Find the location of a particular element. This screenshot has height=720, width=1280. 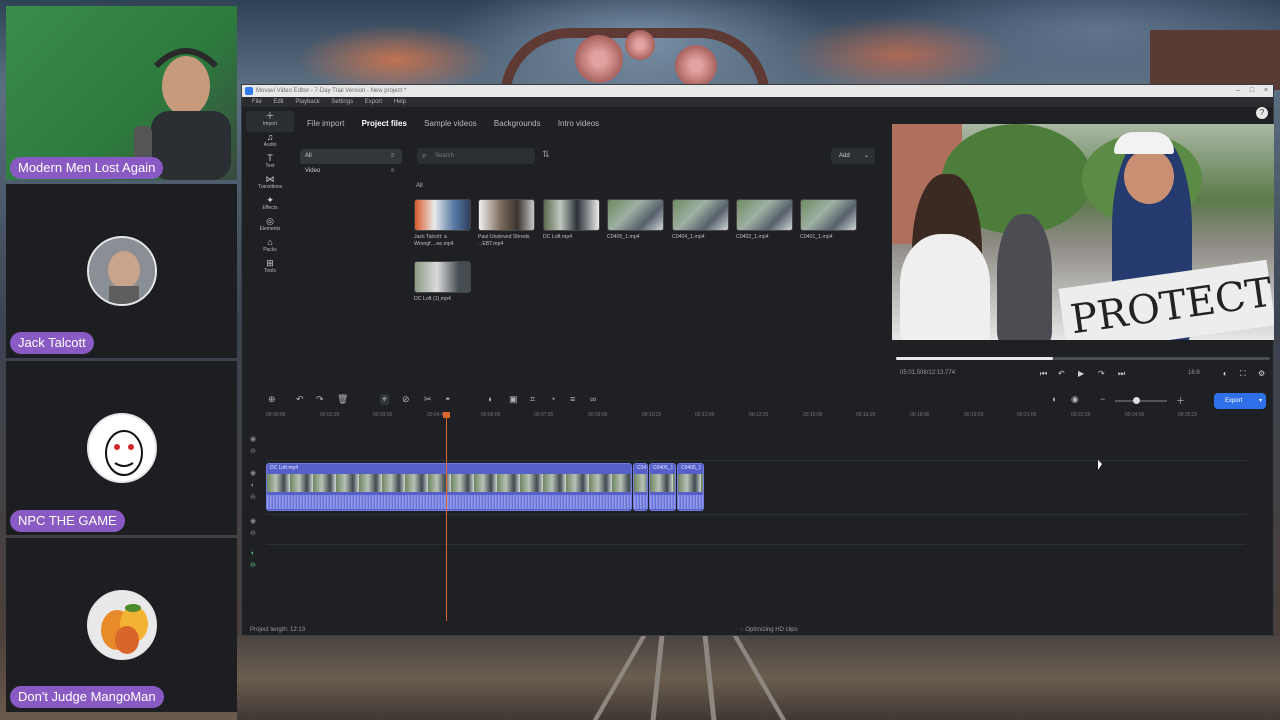

media-item: DC Loft (1).mp4 is located at coordinates (442, 282).